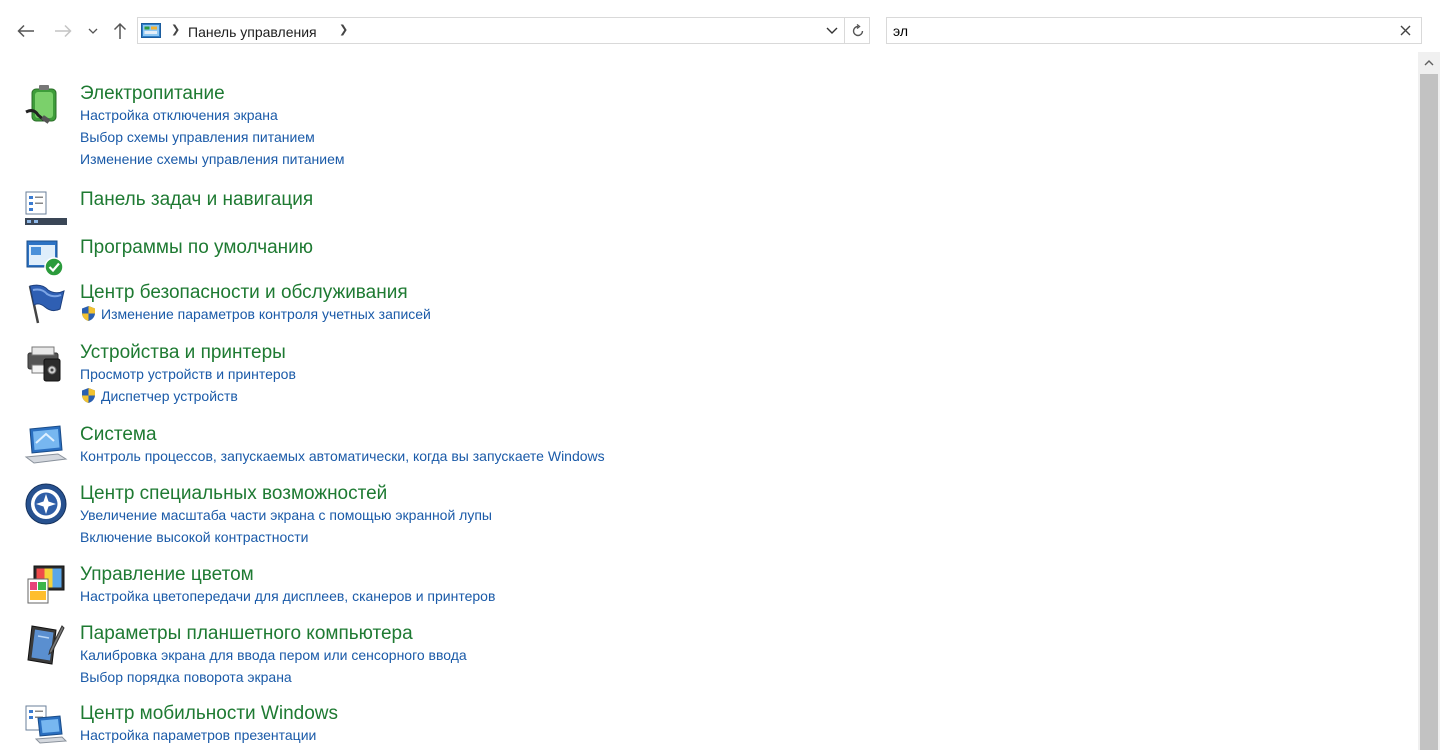 This screenshot has width=1440, height=750. Describe the element at coordinates (244, 293) in the screenshot. I see `result-title: Центр безопасности и обслуживания` at that location.